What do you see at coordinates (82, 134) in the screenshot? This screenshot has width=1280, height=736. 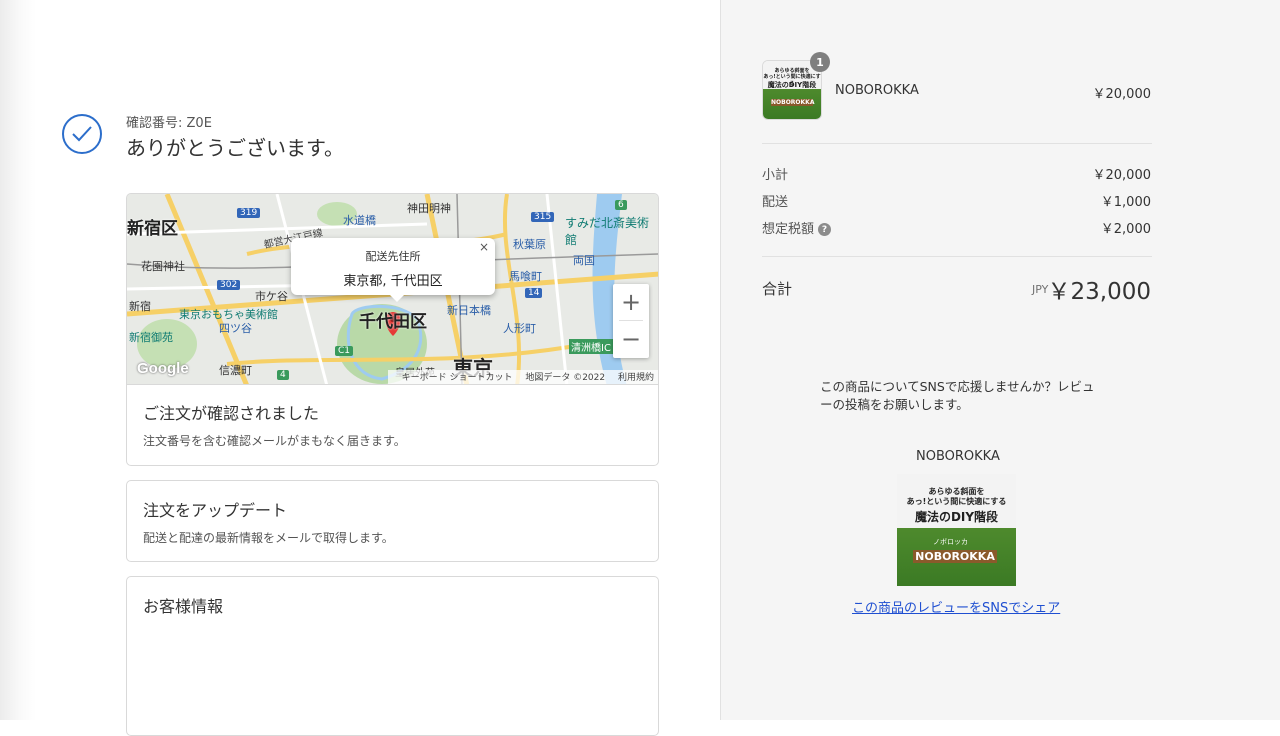 I see `checkmark-icon` at bounding box center [82, 134].